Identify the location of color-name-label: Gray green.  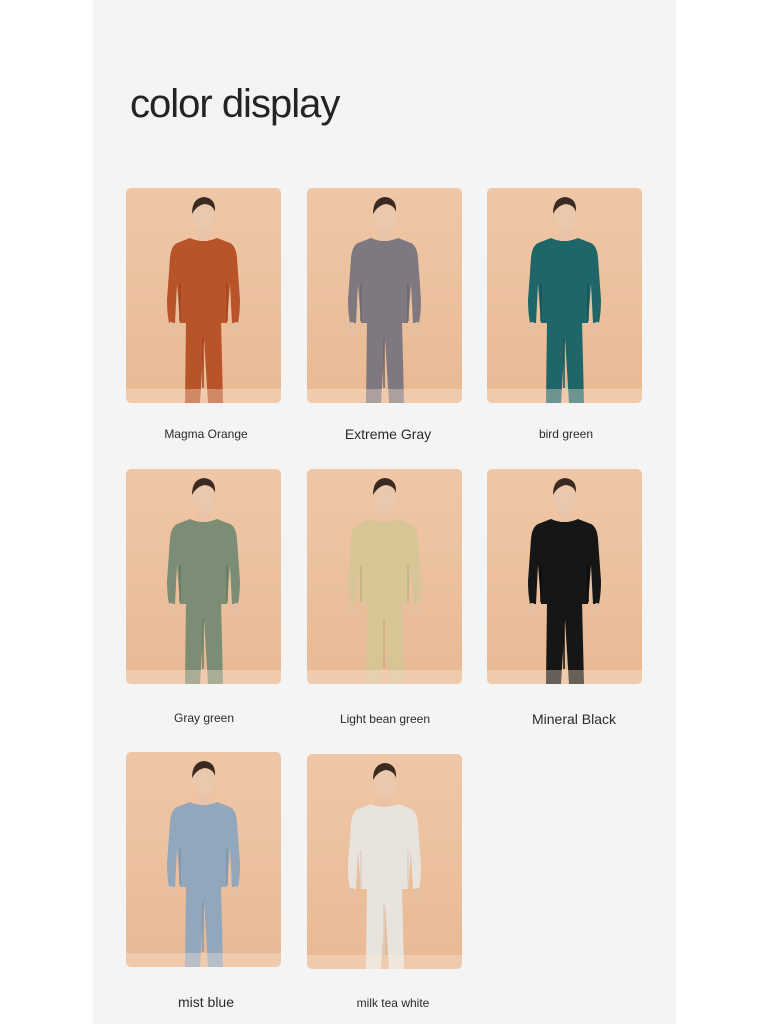
(204, 718).